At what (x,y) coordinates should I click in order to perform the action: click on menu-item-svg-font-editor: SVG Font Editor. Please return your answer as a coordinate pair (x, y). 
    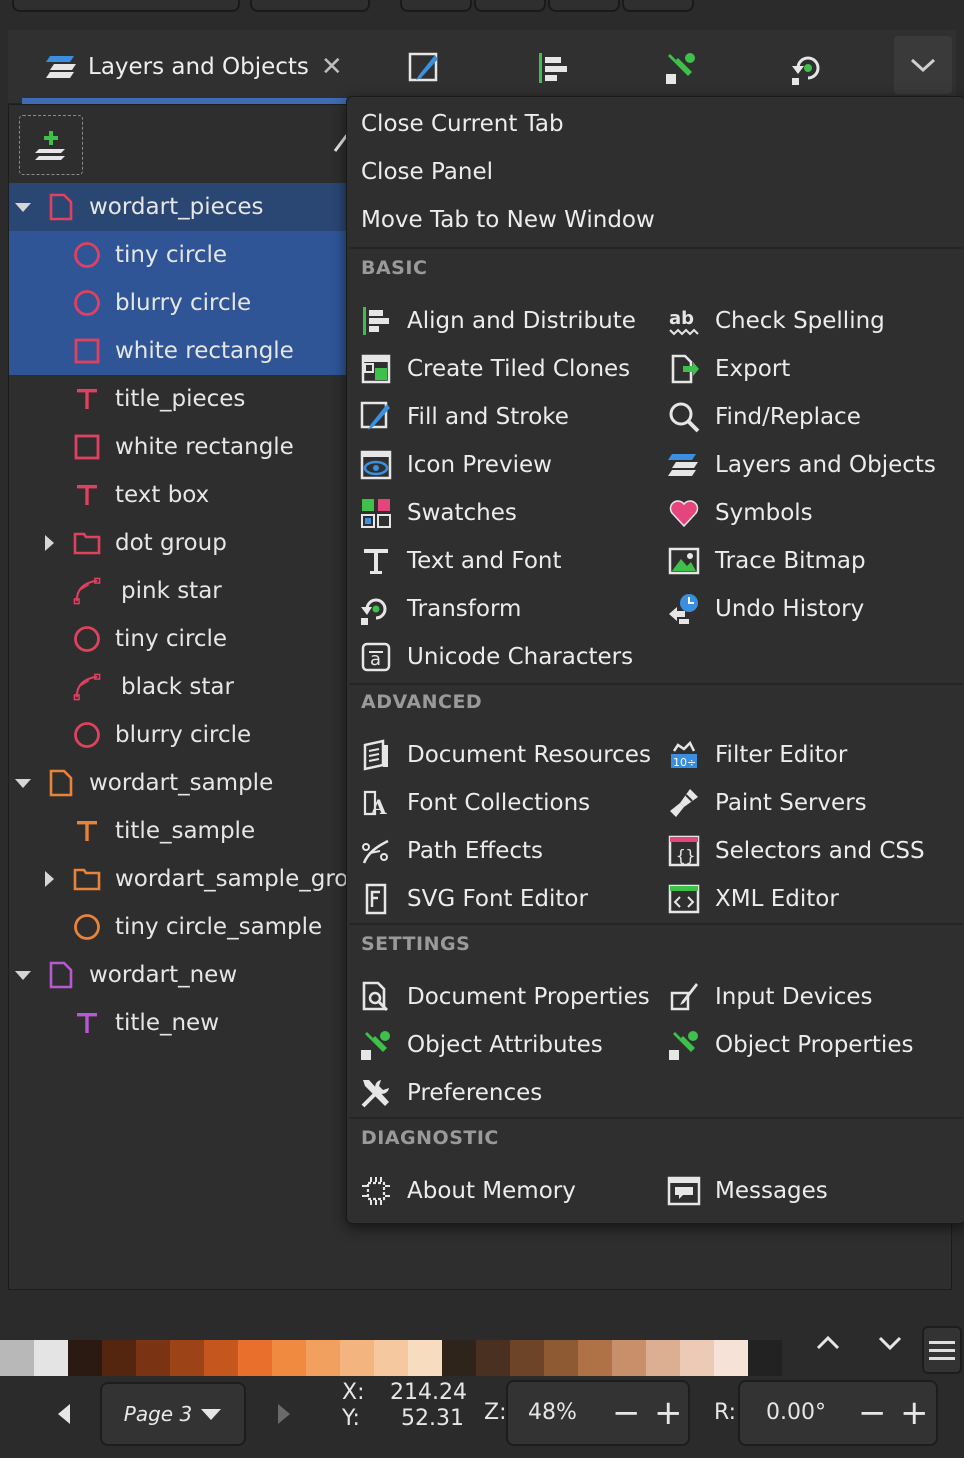
    Looking at the image, I should click on (473, 899).